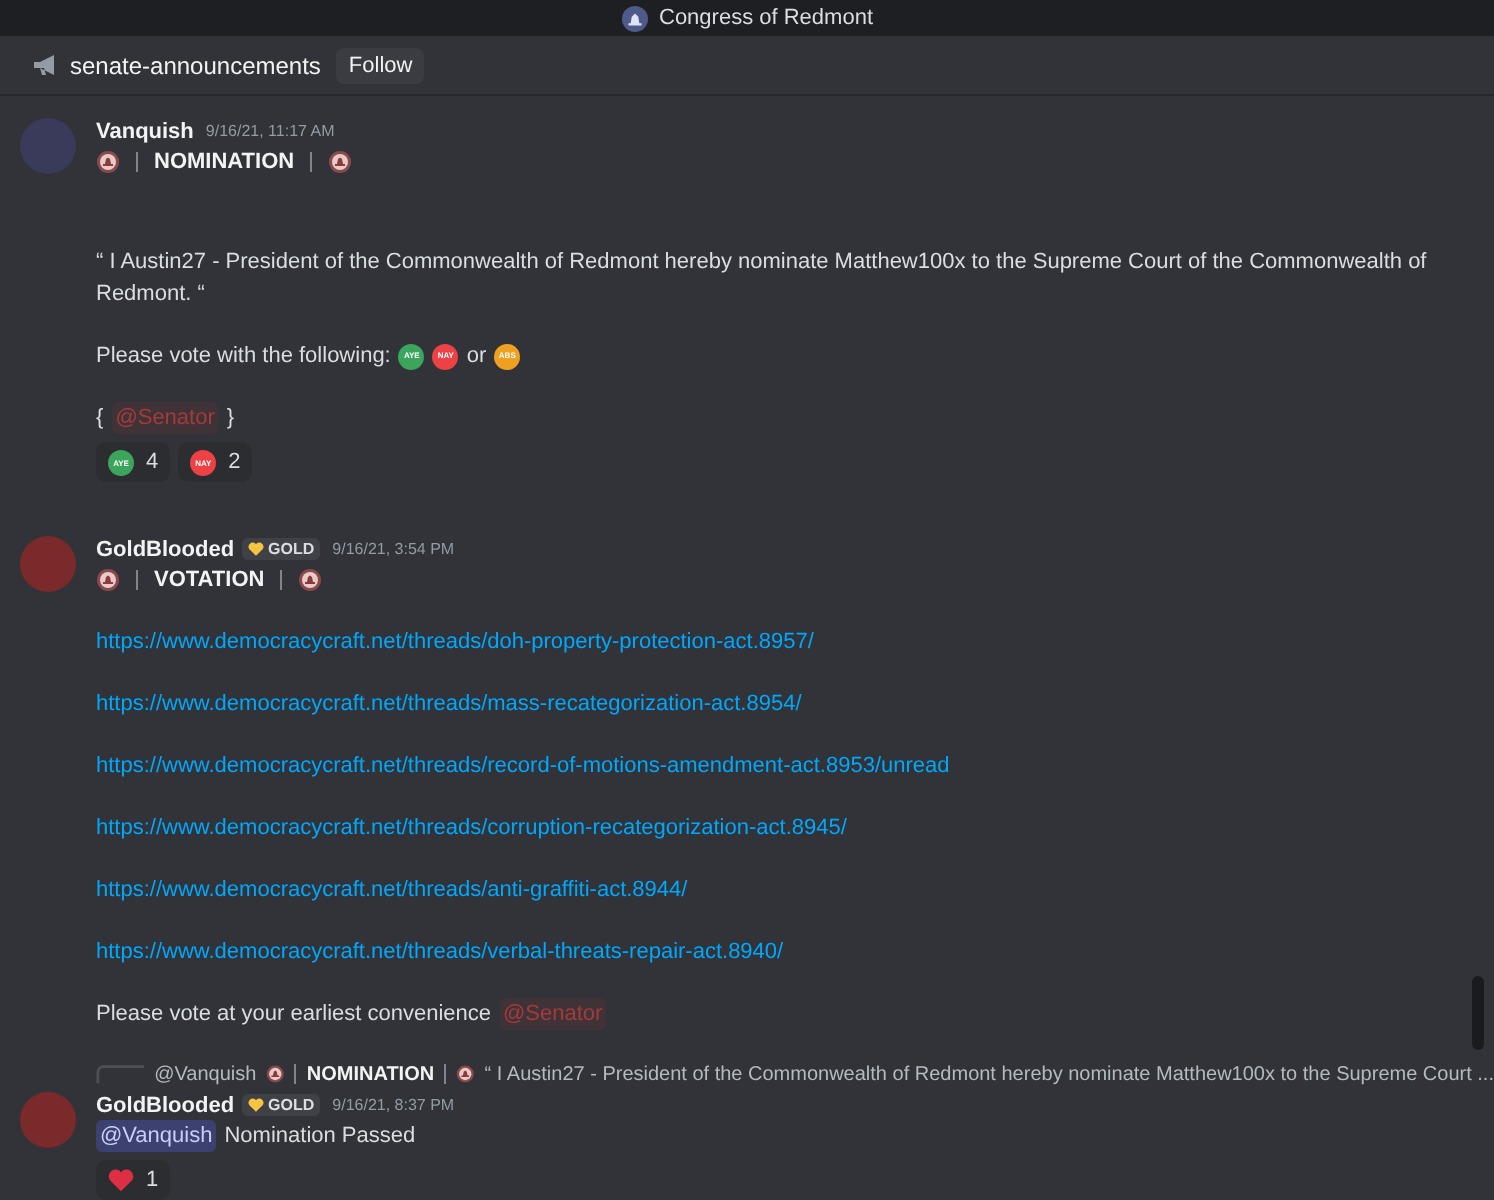 The width and height of the screenshot is (1494, 1200). I want to click on user-mention: @Vanquish, so click(156, 1136).